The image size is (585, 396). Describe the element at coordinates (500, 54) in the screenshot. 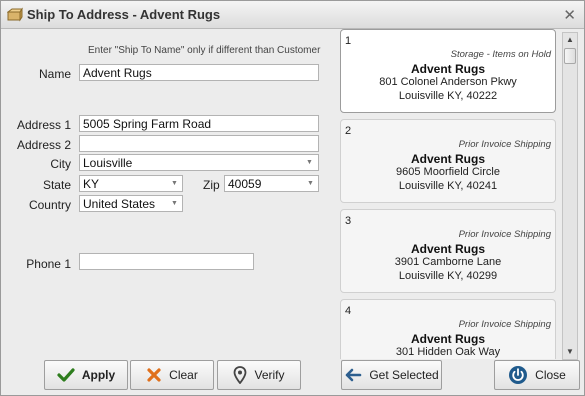

I see `card-note: Storage - Items on Hold` at that location.